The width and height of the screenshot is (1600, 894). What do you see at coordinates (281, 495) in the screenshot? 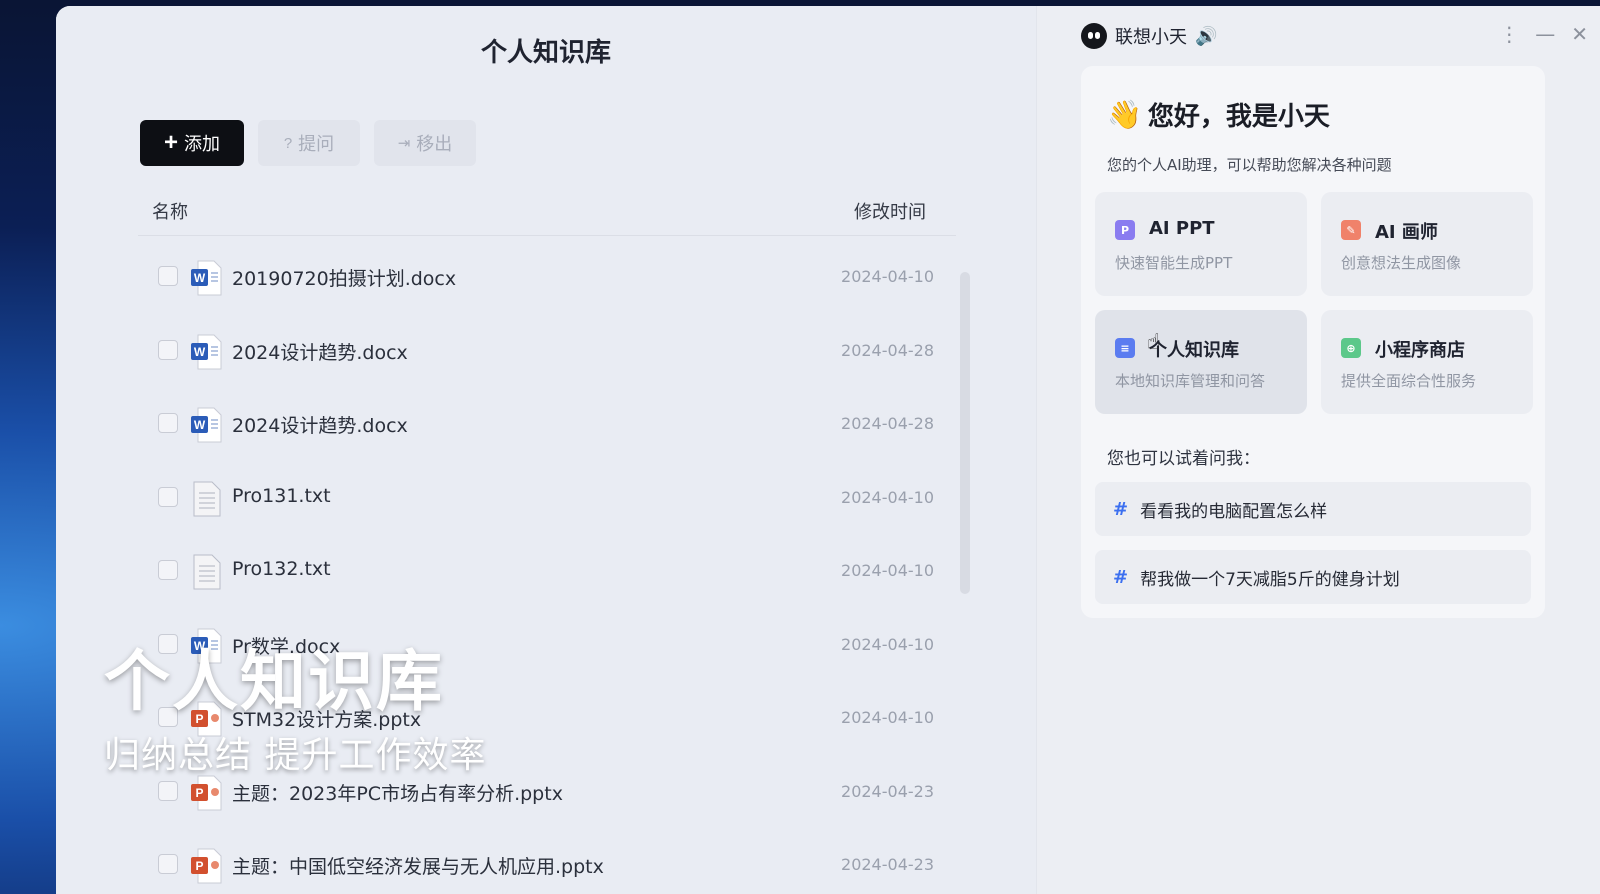
I see `file-name: Pro131.txt` at bounding box center [281, 495].